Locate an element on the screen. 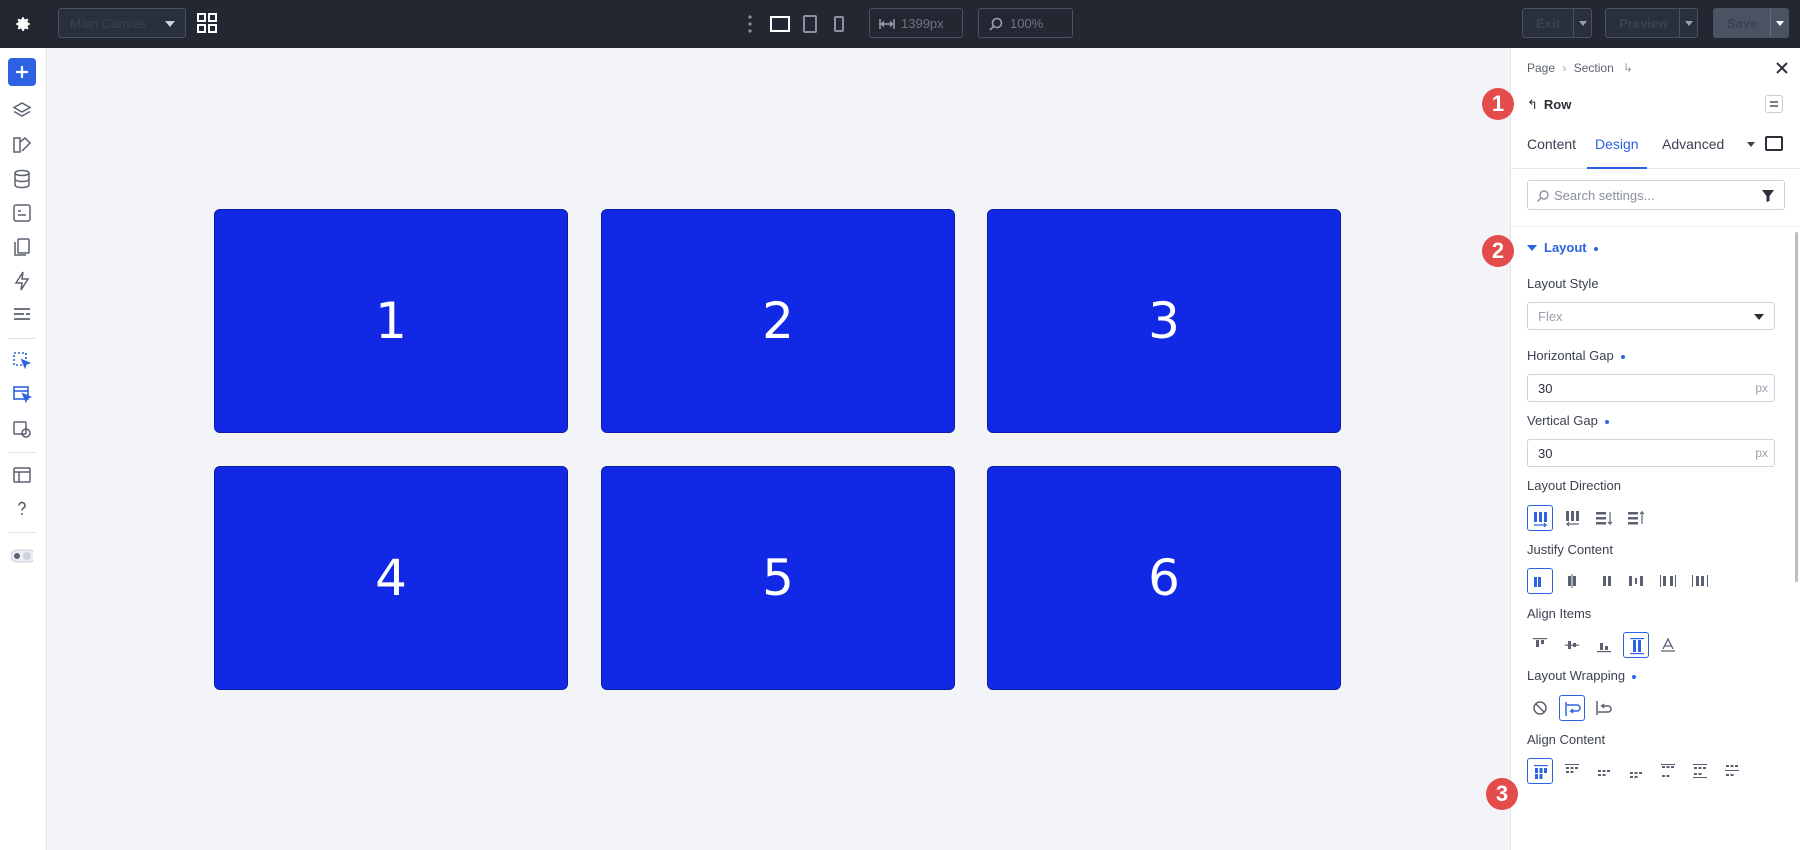  horizontal-gap-label: Horizontal Gap is located at coordinates (1576, 355).